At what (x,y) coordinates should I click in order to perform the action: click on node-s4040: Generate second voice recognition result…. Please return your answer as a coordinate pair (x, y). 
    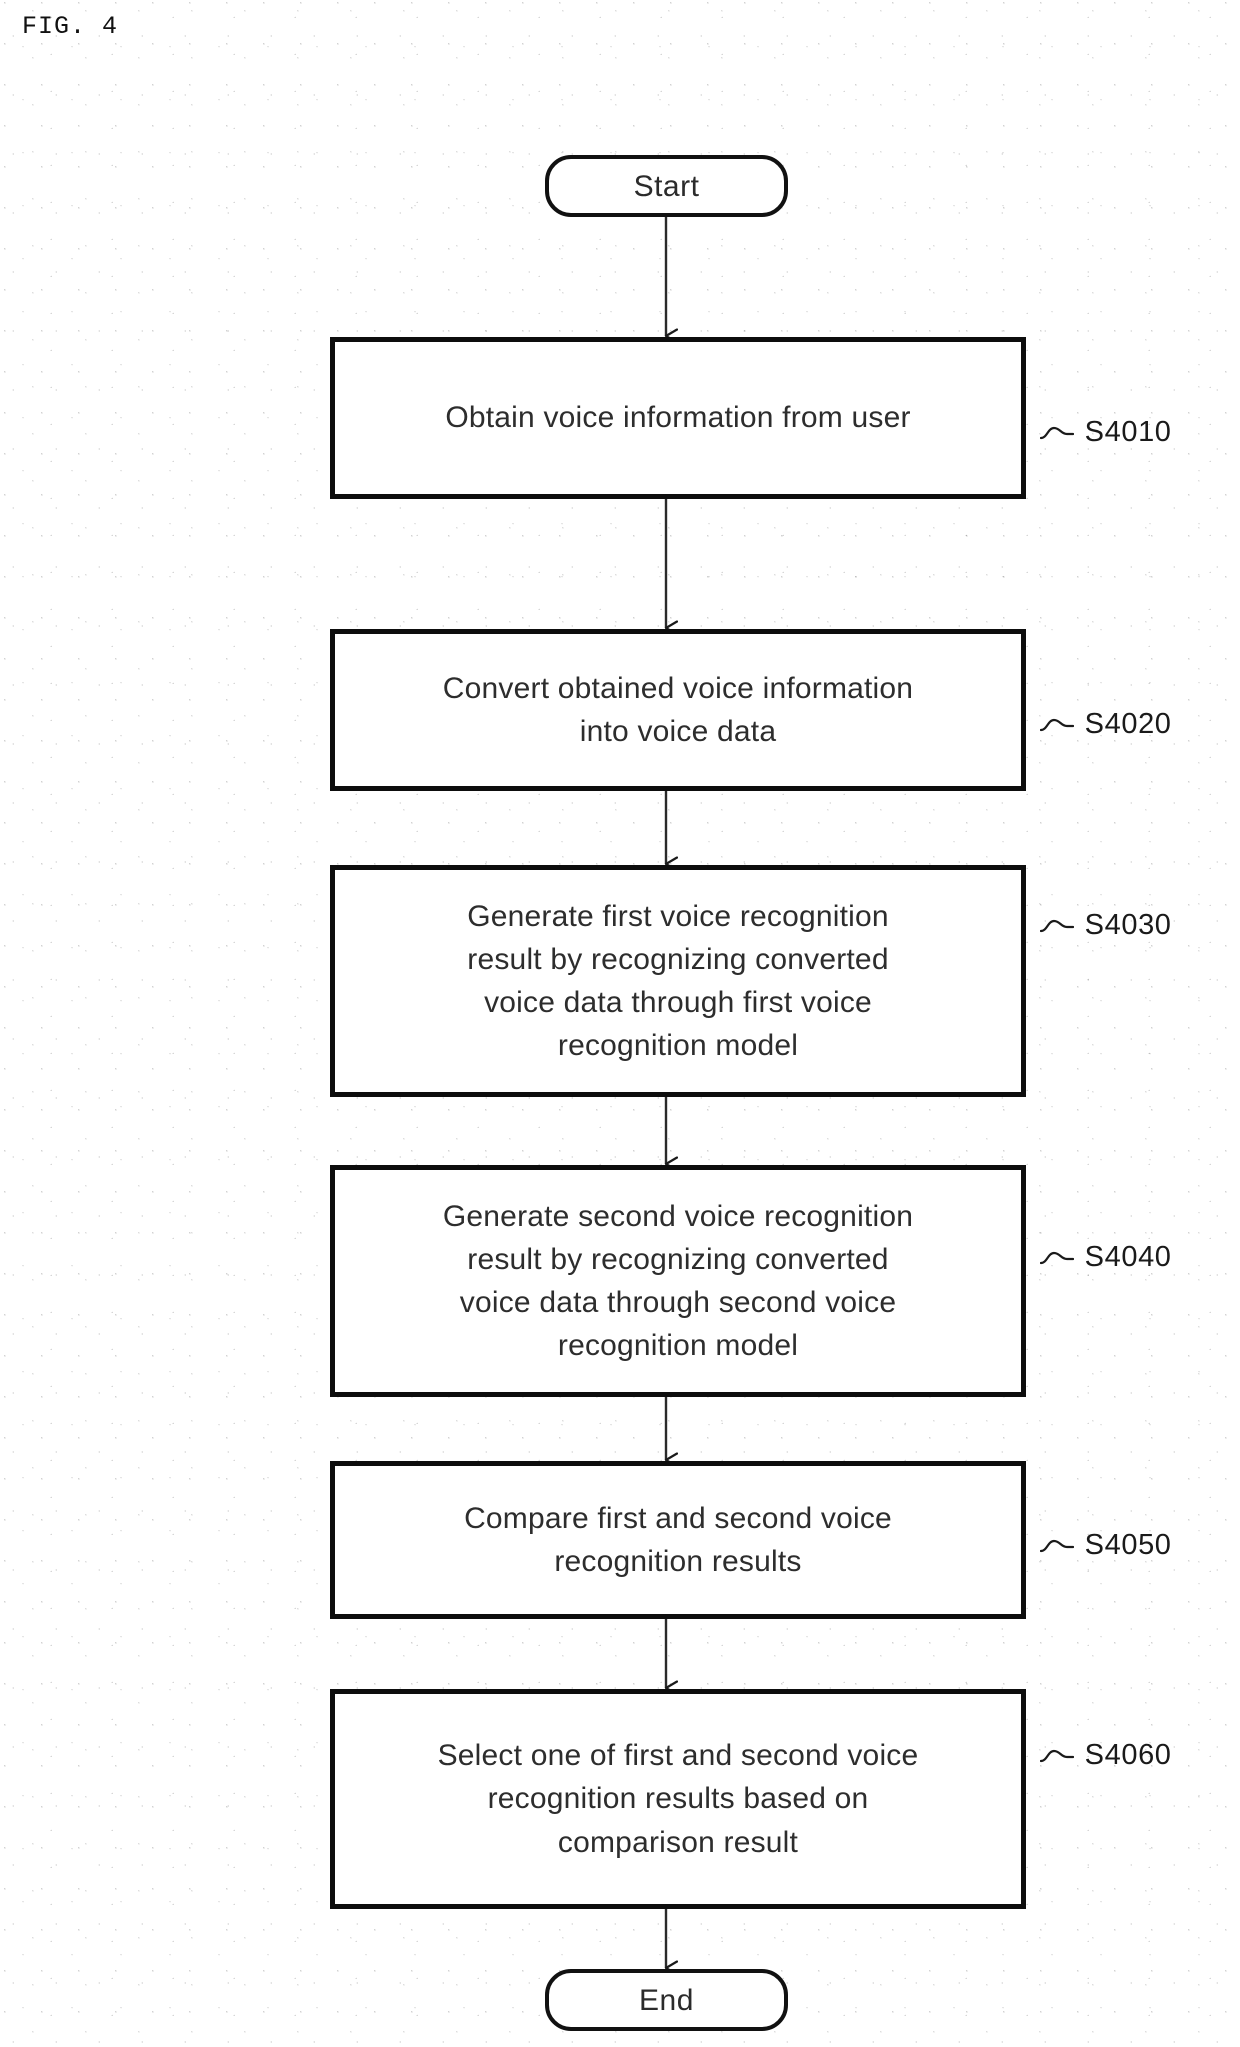
    Looking at the image, I should click on (678, 1281).